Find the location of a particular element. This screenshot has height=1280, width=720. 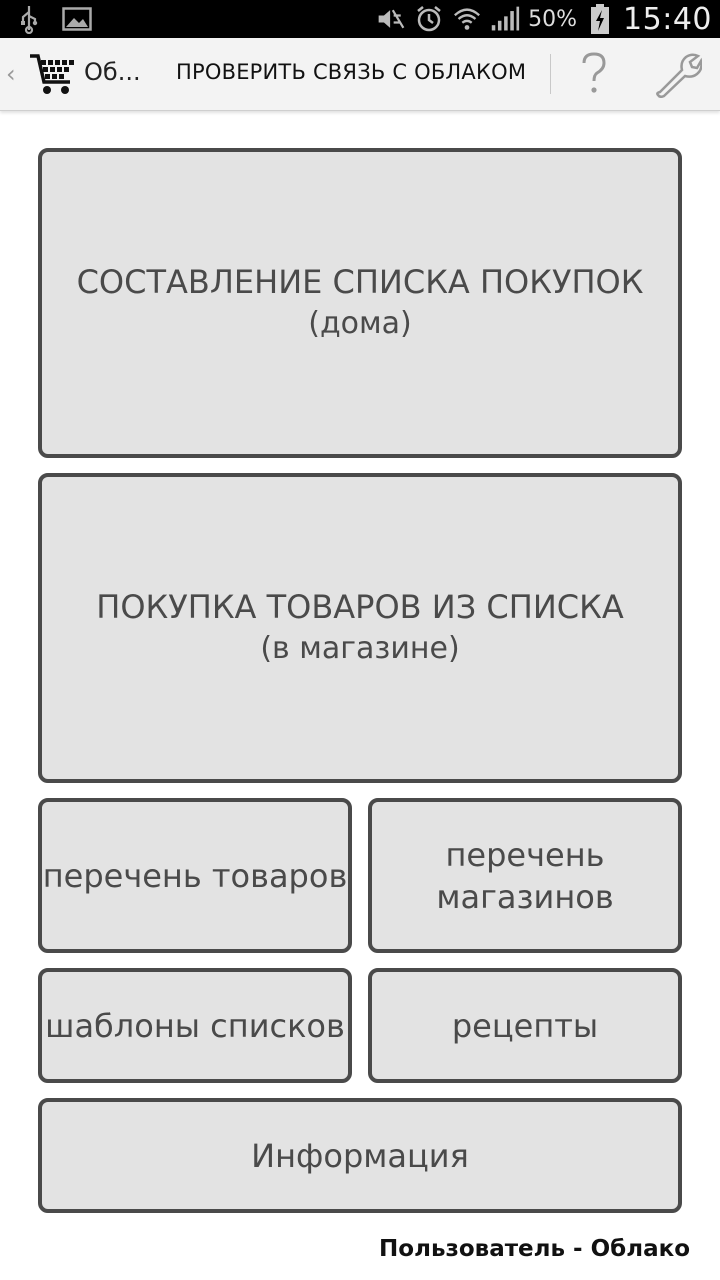

signal-icon is located at coordinates (505, 19).